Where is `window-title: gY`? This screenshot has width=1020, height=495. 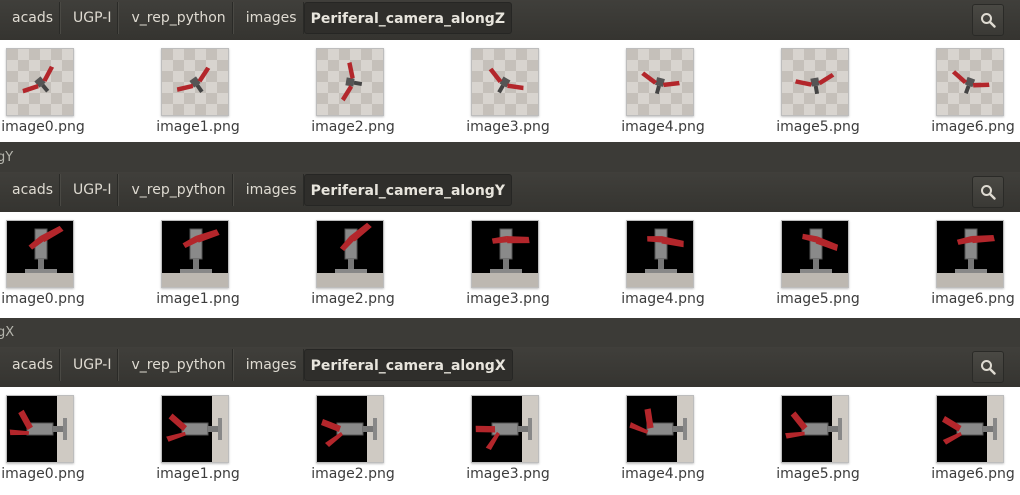
window-title: gY is located at coordinates (510, 158).